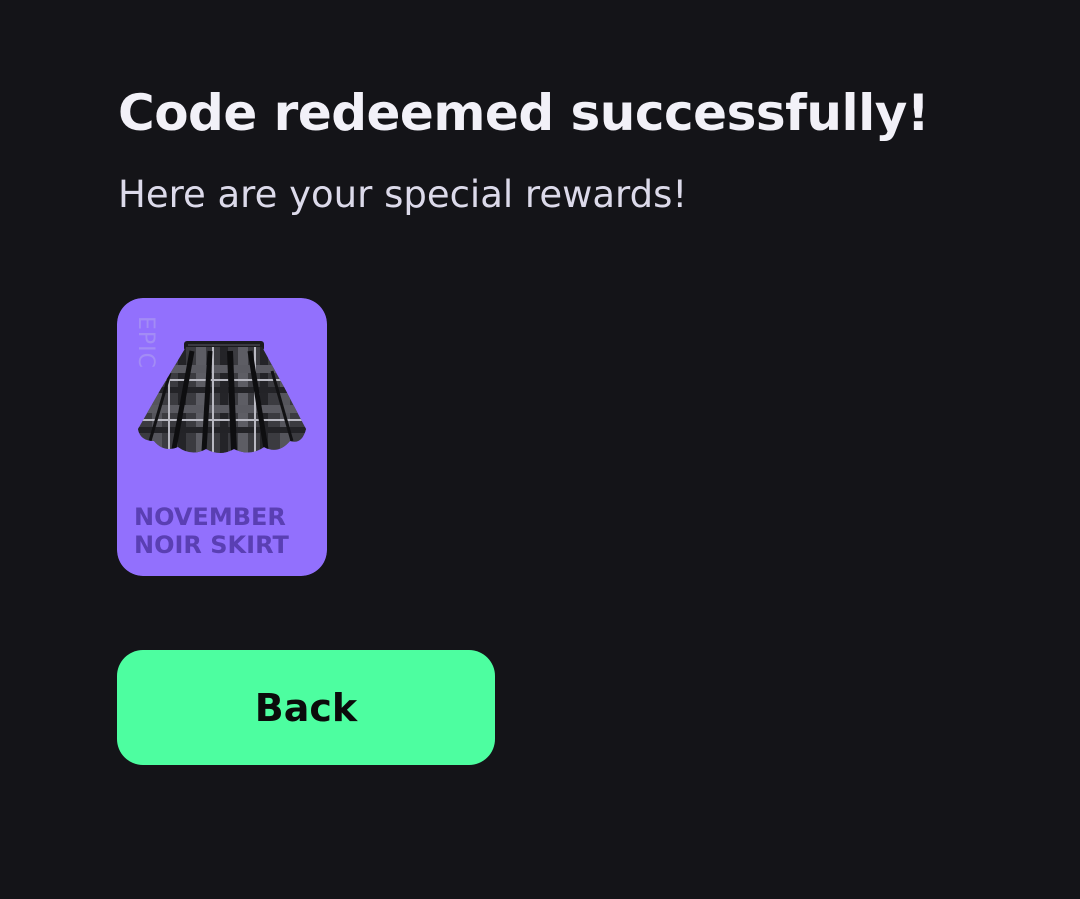  Describe the element at coordinates (210, 517) in the screenshot. I see `reward-item-name-line1: NOVEMBER` at that location.